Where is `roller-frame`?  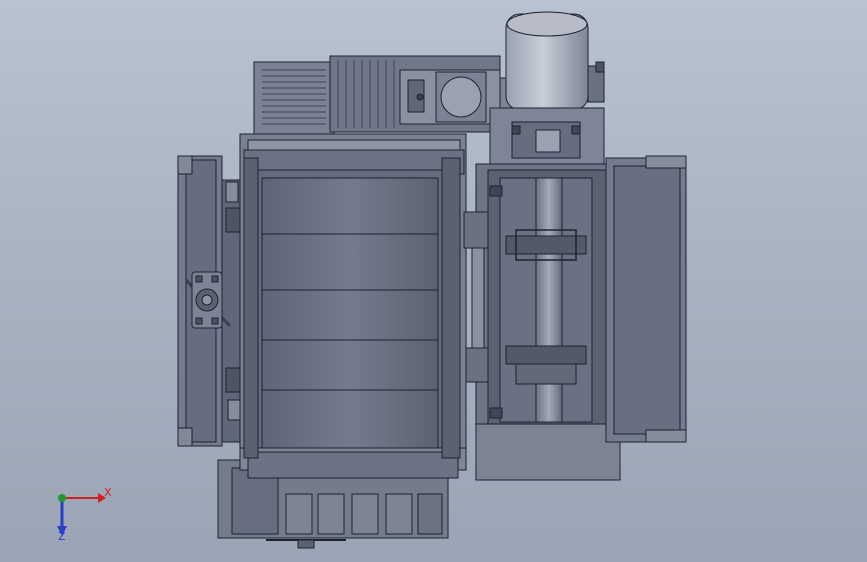
roller-frame is located at coordinates (548, 322).